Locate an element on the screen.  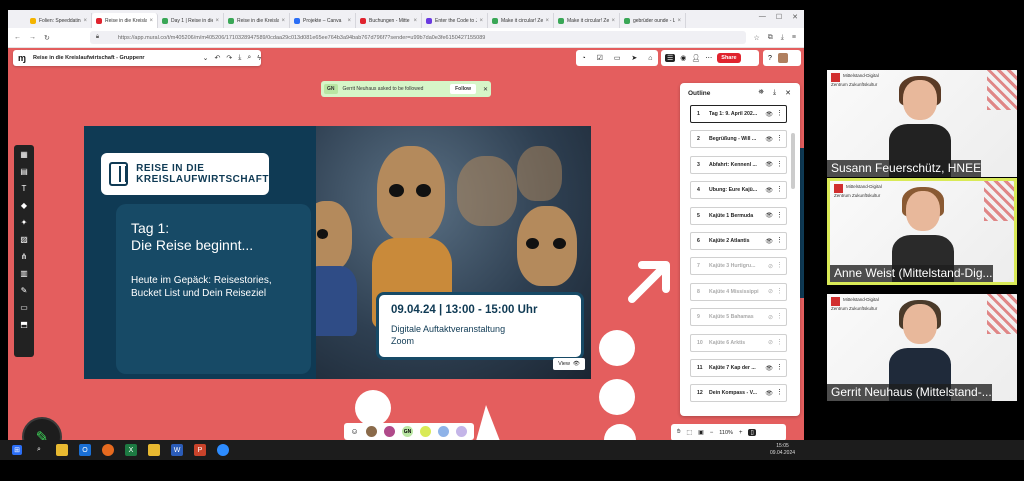
participant-initials: GN is located at coordinates (408, 431).